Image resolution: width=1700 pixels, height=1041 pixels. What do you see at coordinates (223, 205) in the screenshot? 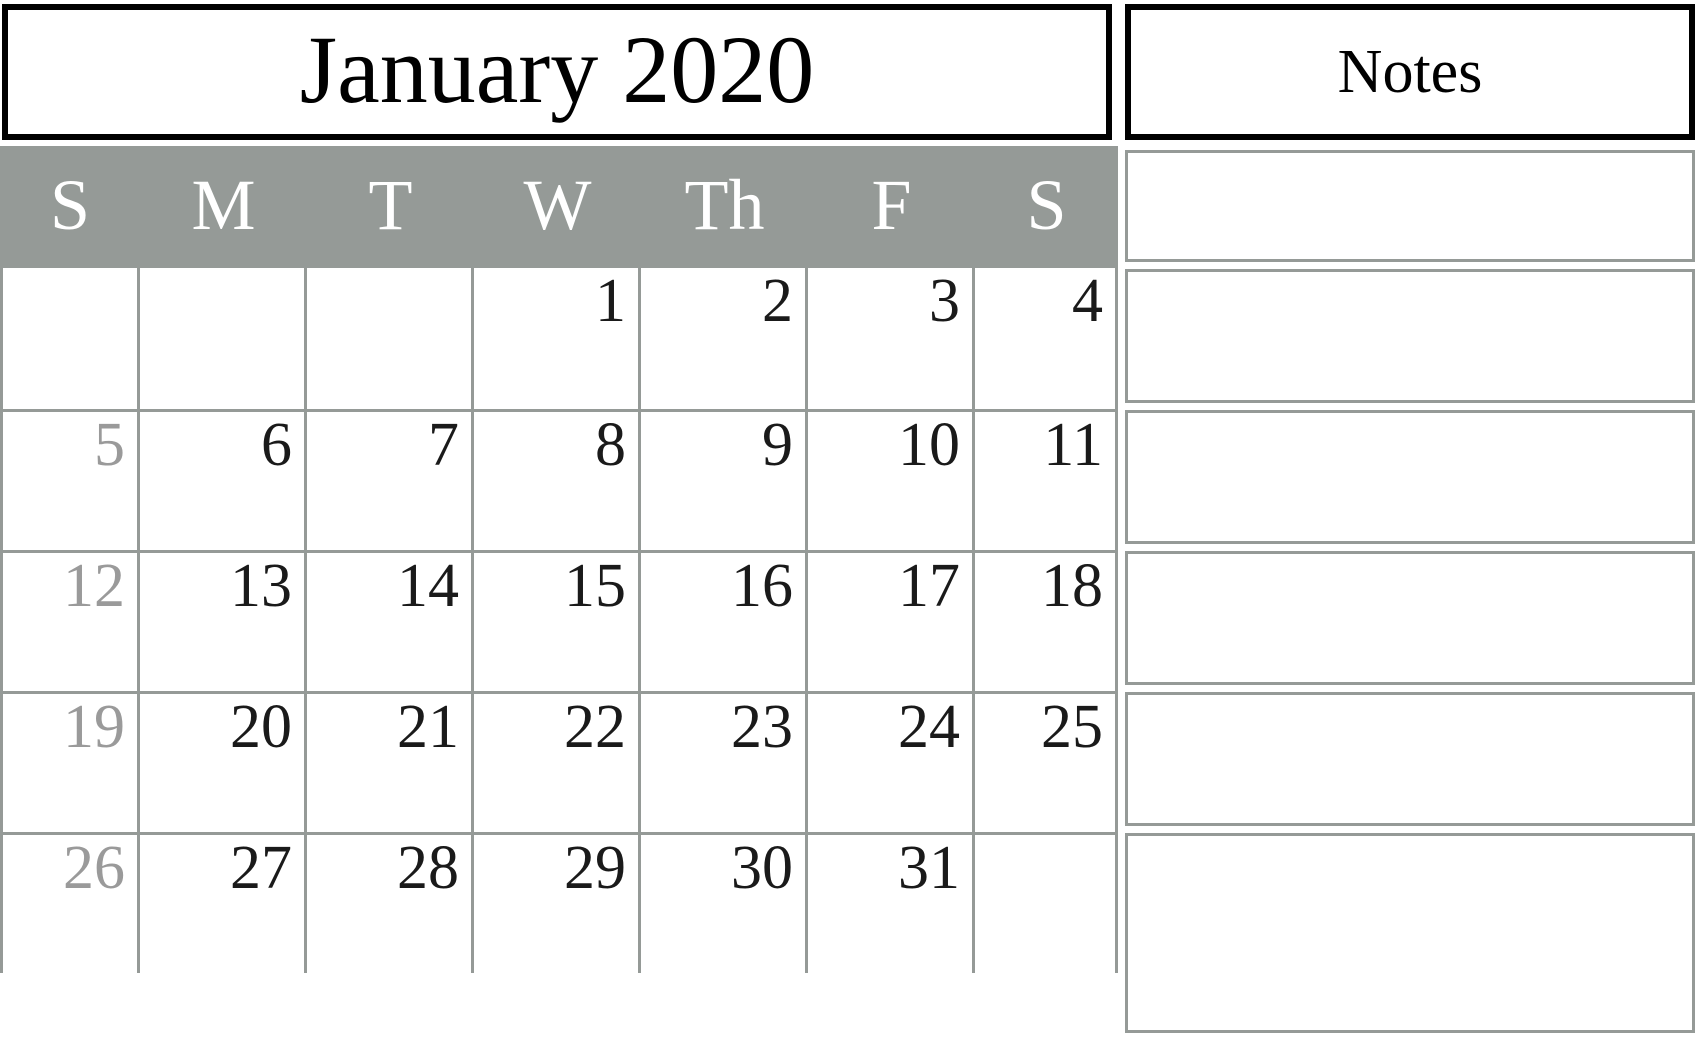
I see `weekday-header-monday: M` at bounding box center [223, 205].